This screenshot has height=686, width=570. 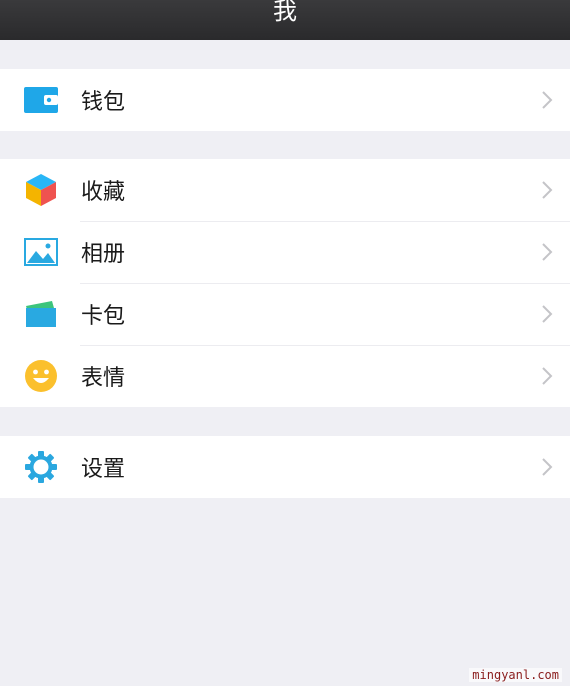 I want to click on menu-item-label: 相册, so click(x=103, y=254).